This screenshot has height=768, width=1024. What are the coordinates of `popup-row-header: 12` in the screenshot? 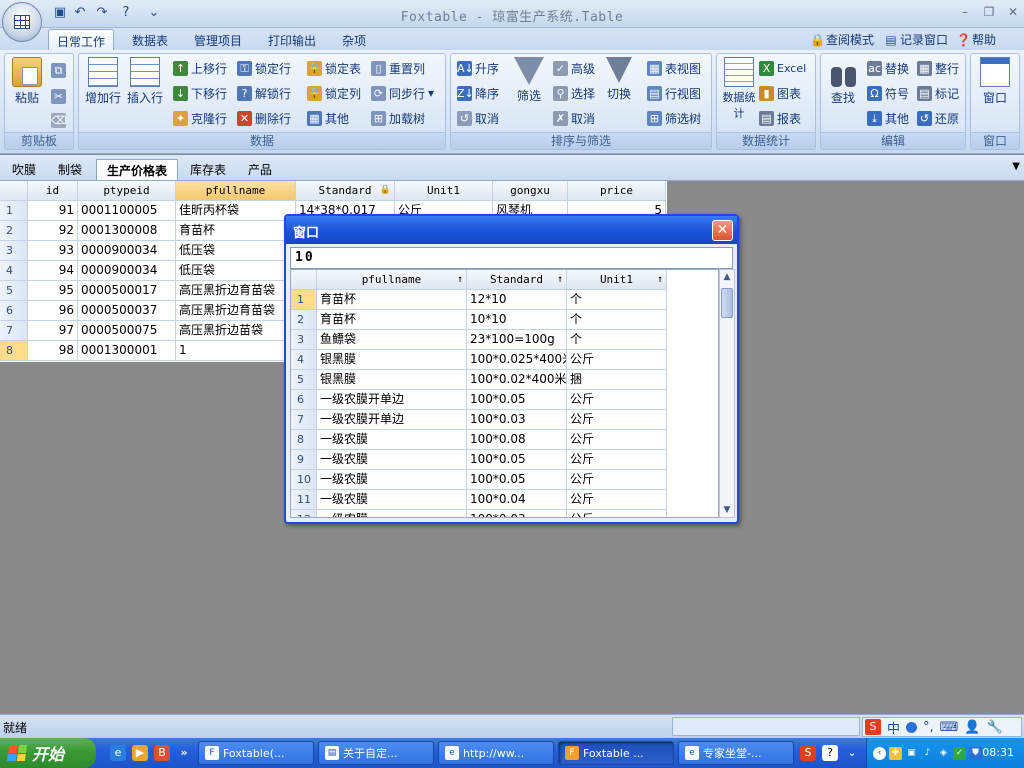 It's located at (304, 513).